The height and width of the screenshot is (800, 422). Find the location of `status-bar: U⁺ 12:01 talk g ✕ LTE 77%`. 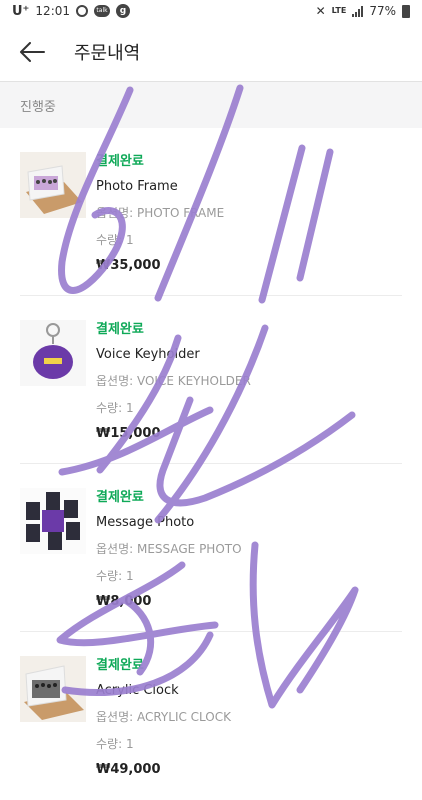

status-bar: U⁺ 12:01 talk g ✕ LTE 77% is located at coordinates (211, 11).